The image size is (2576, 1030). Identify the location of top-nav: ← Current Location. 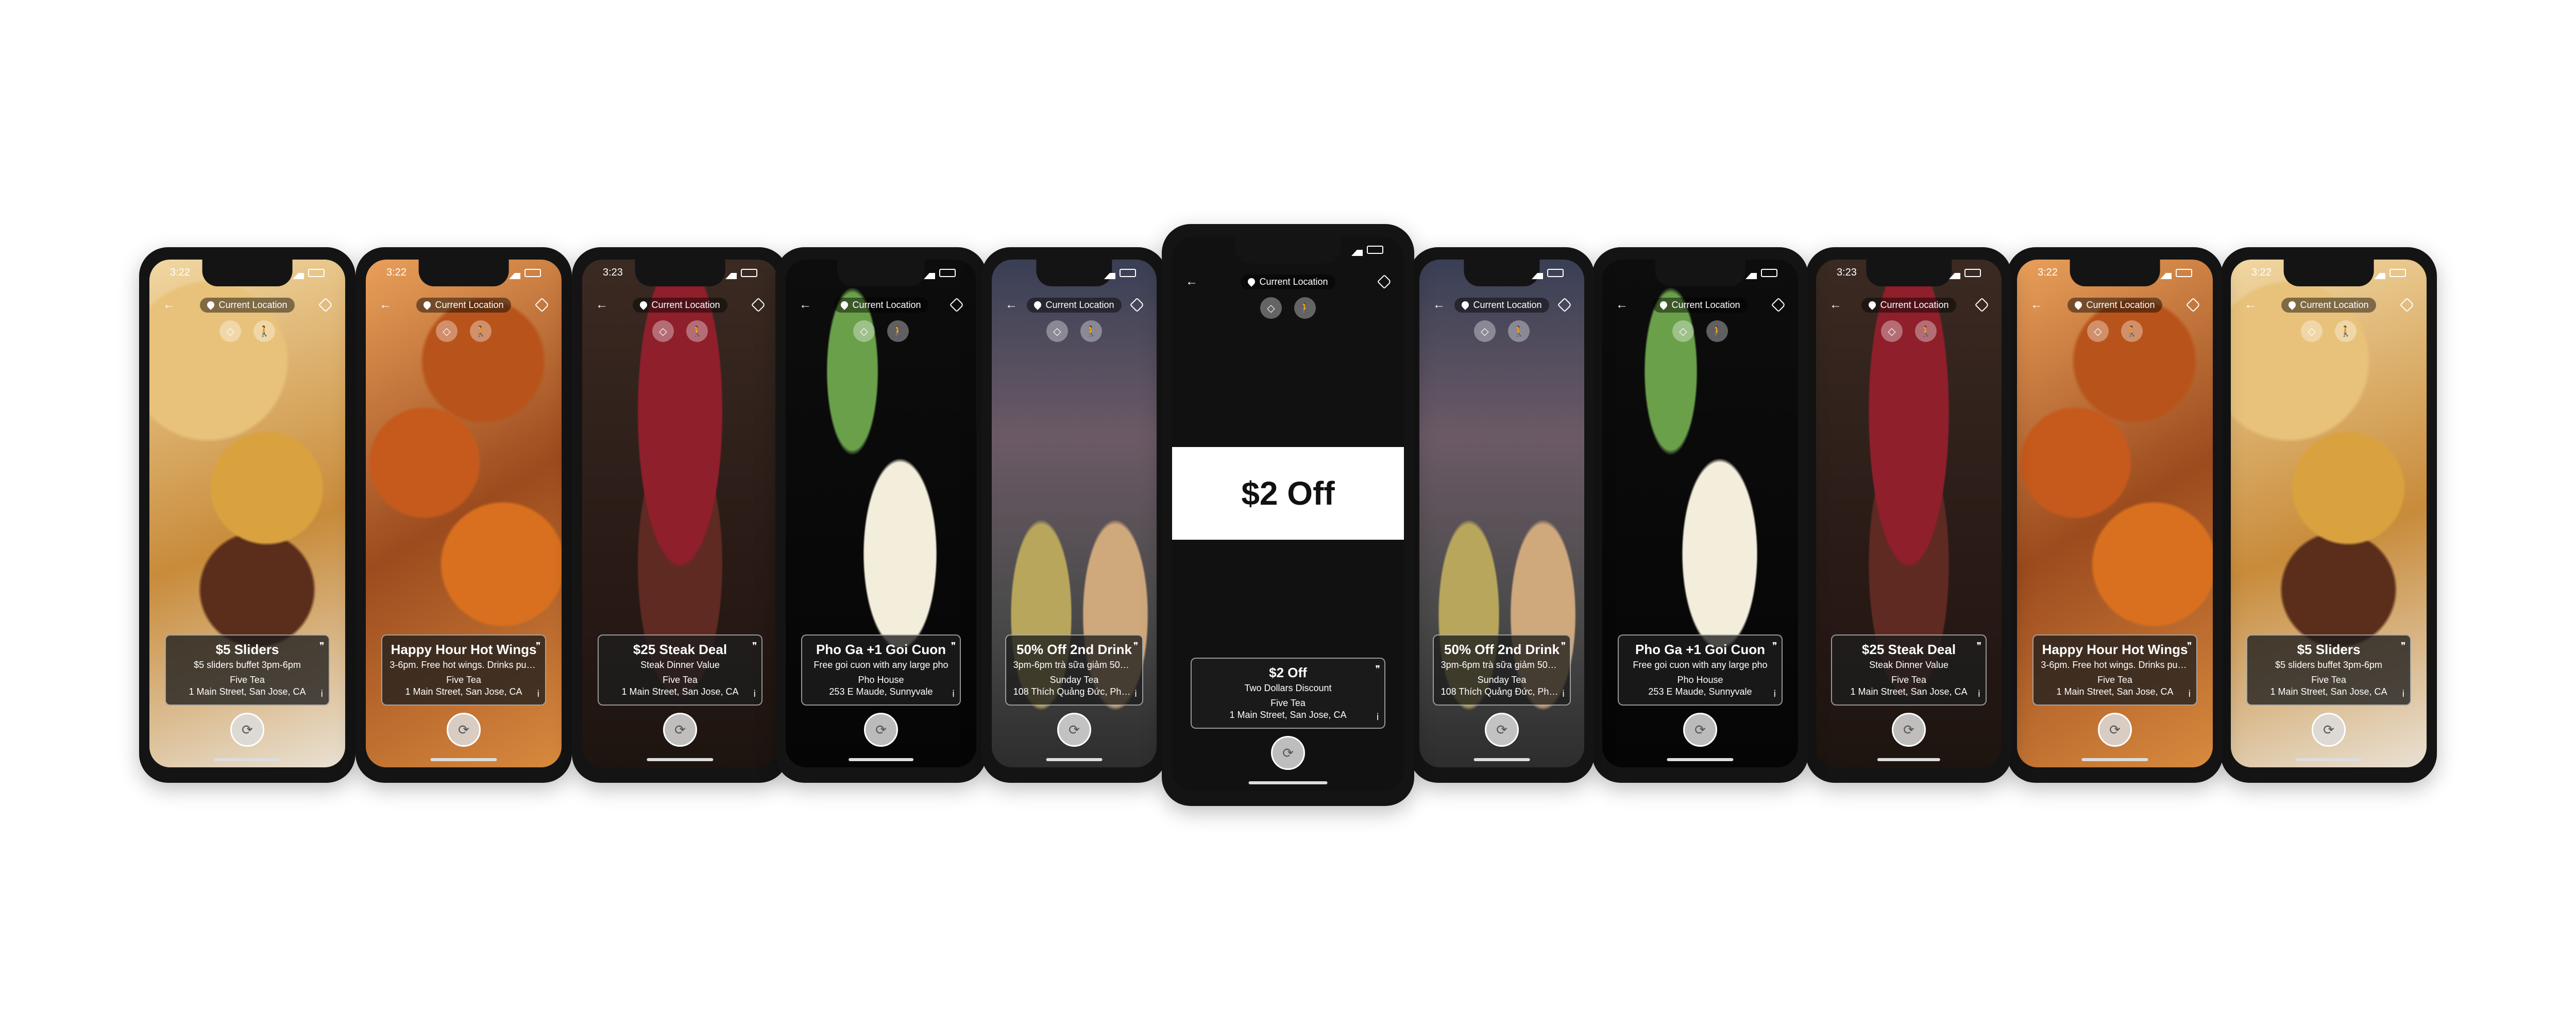
(1700, 305).